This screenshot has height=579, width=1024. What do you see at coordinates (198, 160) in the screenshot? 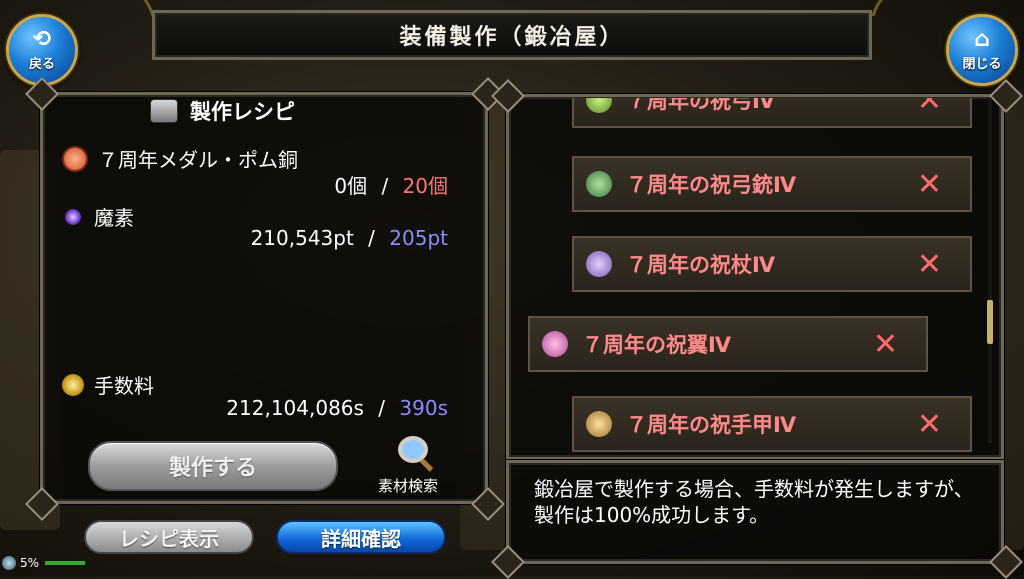
I see `material-name: ７周年メダル・ポム銅` at bounding box center [198, 160].